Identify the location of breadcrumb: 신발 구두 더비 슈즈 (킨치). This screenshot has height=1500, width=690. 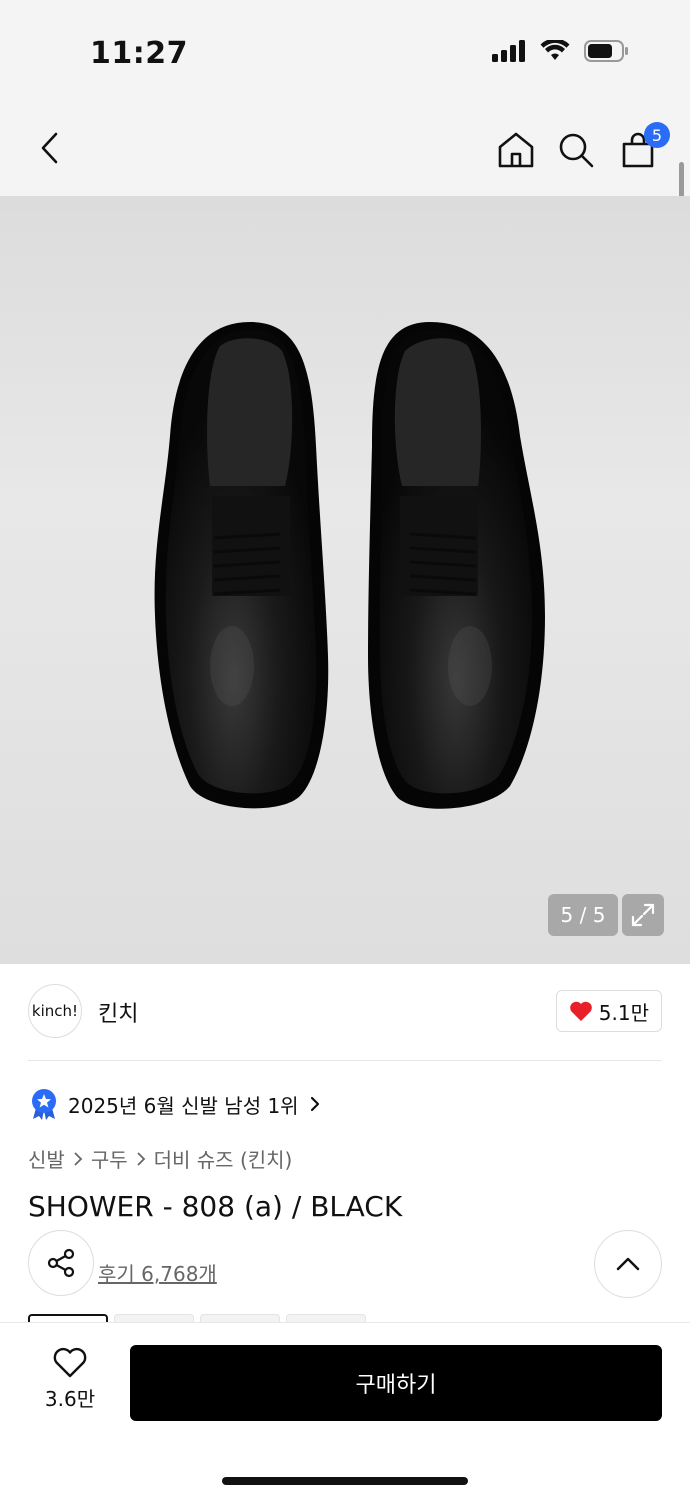
(160, 1158).